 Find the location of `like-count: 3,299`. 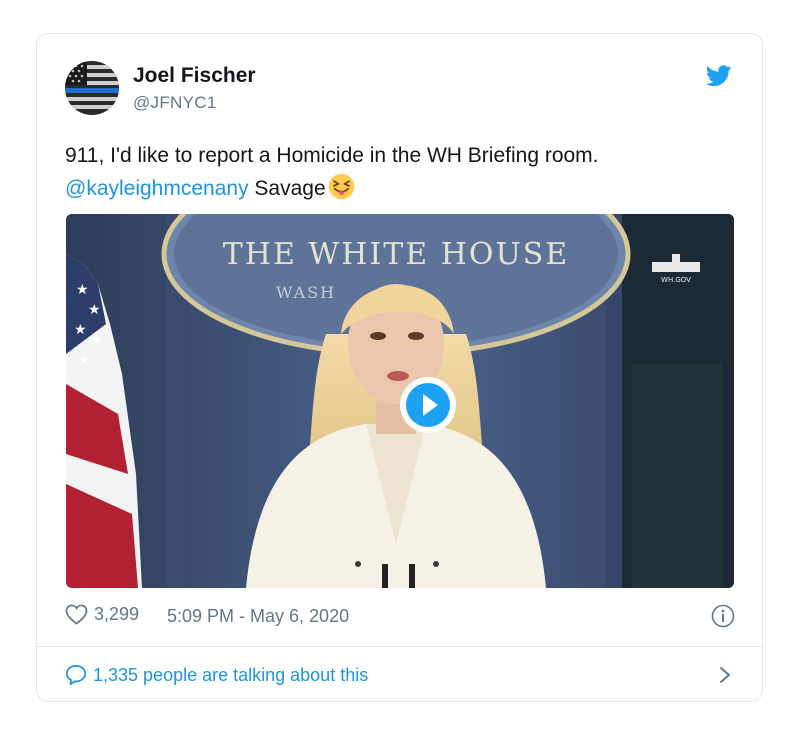

like-count: 3,299 is located at coordinates (117, 614).